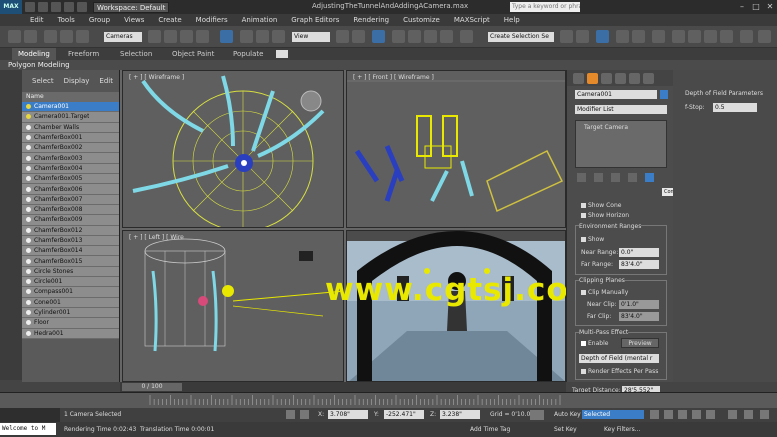 Image resolution: width=777 pixels, height=437 pixels. Describe the element at coordinates (639, 304) in the screenshot. I see `near-clip-field: 0'1.0"` at that location.